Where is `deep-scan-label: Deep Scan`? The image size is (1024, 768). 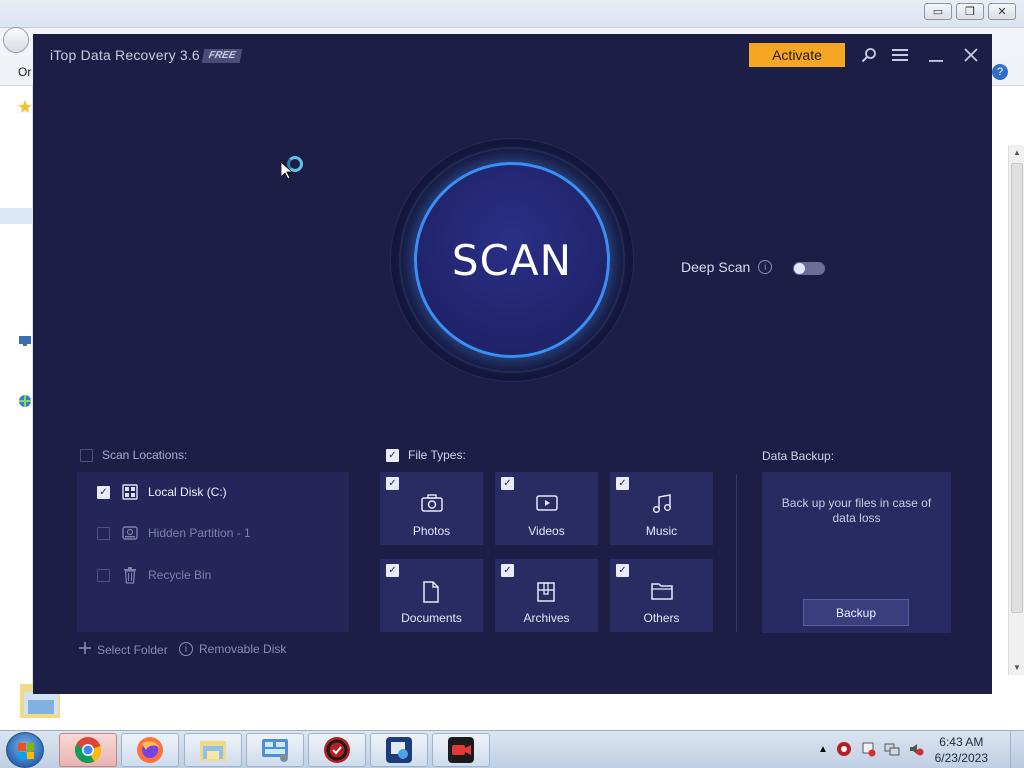 deep-scan-label: Deep Scan is located at coordinates (716, 267).